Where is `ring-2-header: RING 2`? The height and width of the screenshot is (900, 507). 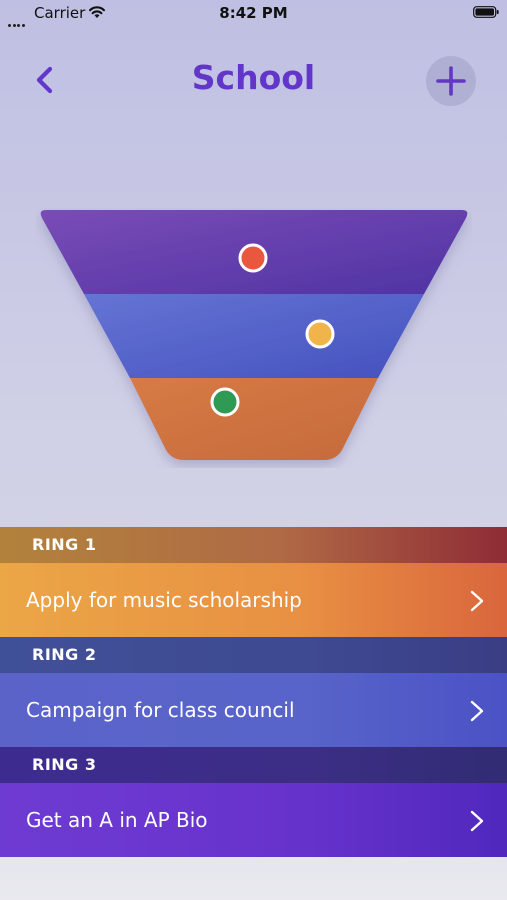 ring-2-header: RING 2 is located at coordinates (253, 655).